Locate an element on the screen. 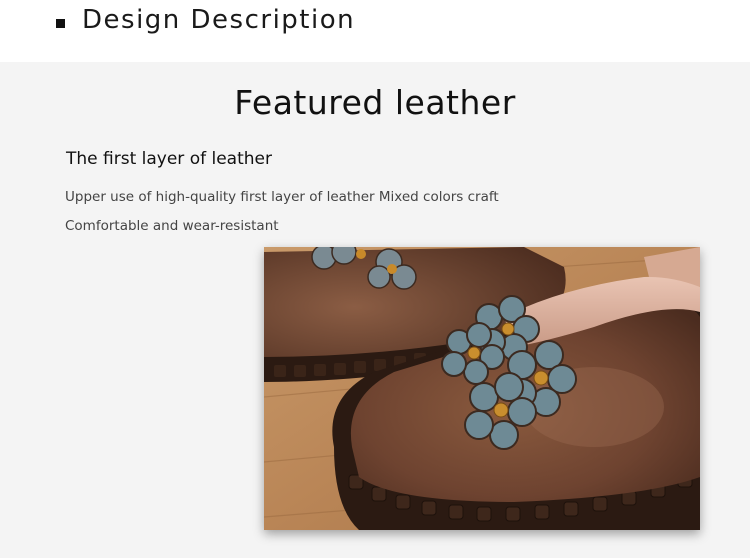  header-bar: Design Description is located at coordinates (375, 31).